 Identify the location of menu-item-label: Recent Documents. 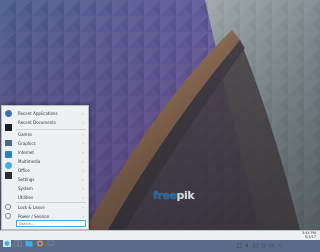
(37, 122).